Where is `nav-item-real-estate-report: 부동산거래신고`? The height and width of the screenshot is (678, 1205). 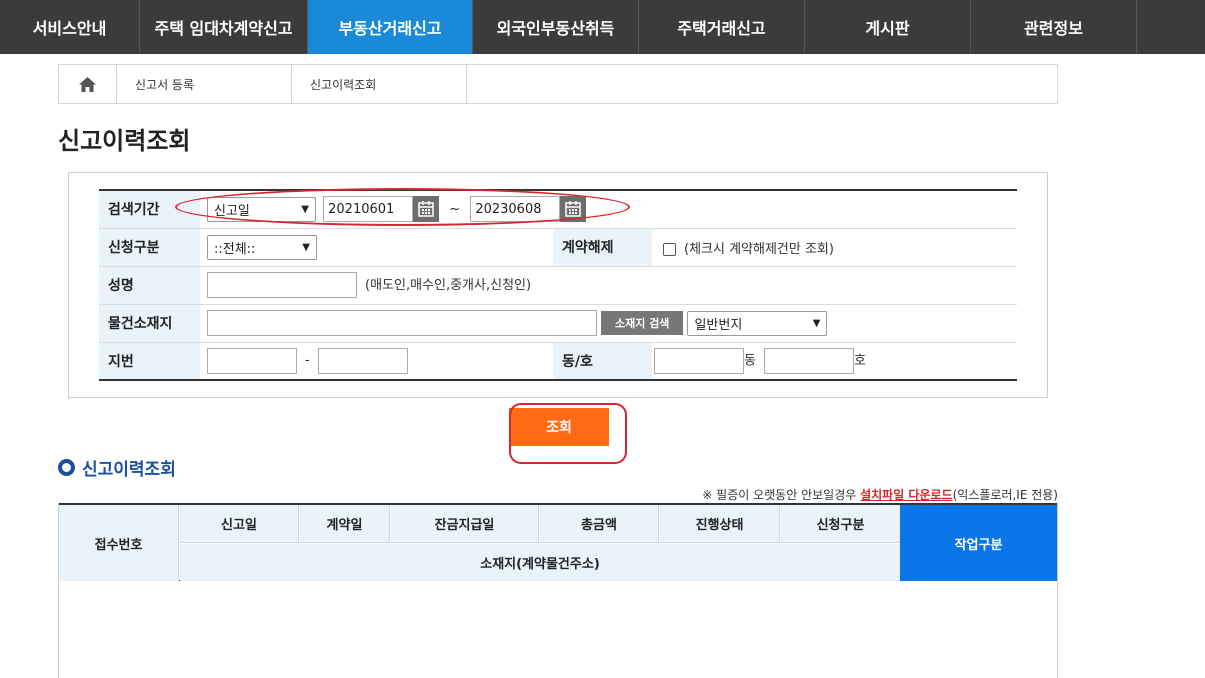 nav-item-real-estate-report: 부동산거래신고 is located at coordinates (390, 27).